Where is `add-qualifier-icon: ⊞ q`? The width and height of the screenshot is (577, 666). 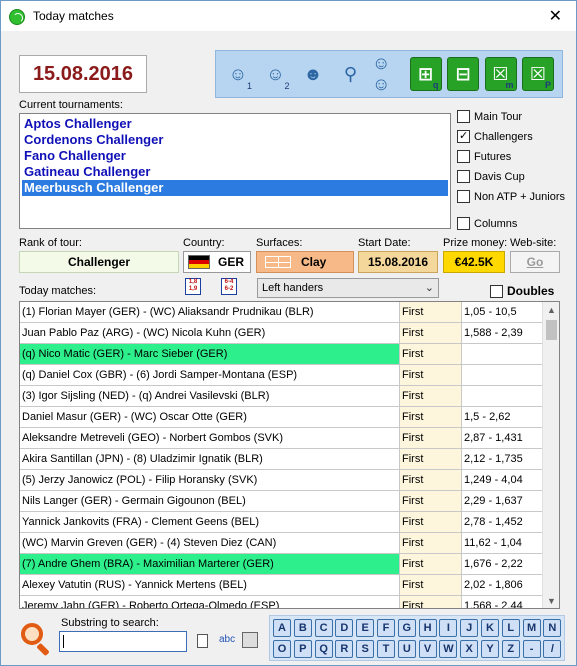 add-qualifier-icon: ⊞ q is located at coordinates (425, 74).